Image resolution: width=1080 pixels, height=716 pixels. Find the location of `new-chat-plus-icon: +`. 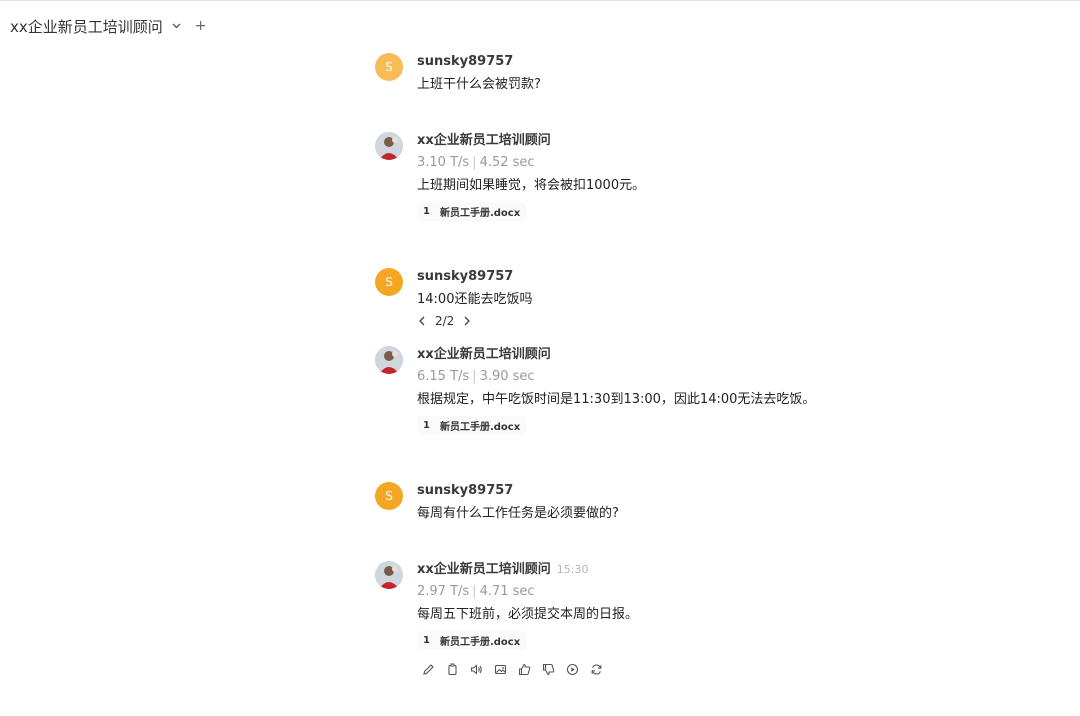

new-chat-plus-icon: + is located at coordinates (201, 26).